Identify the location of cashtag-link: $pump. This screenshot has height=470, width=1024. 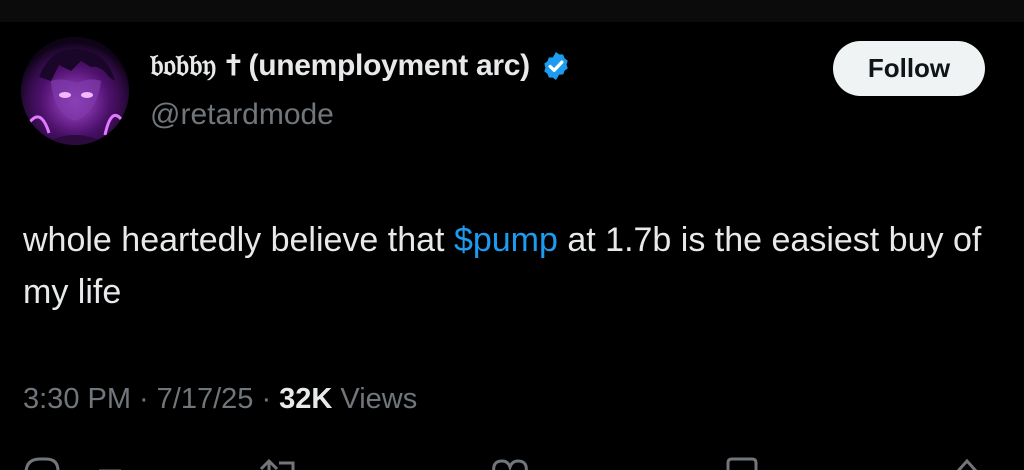
(506, 240).